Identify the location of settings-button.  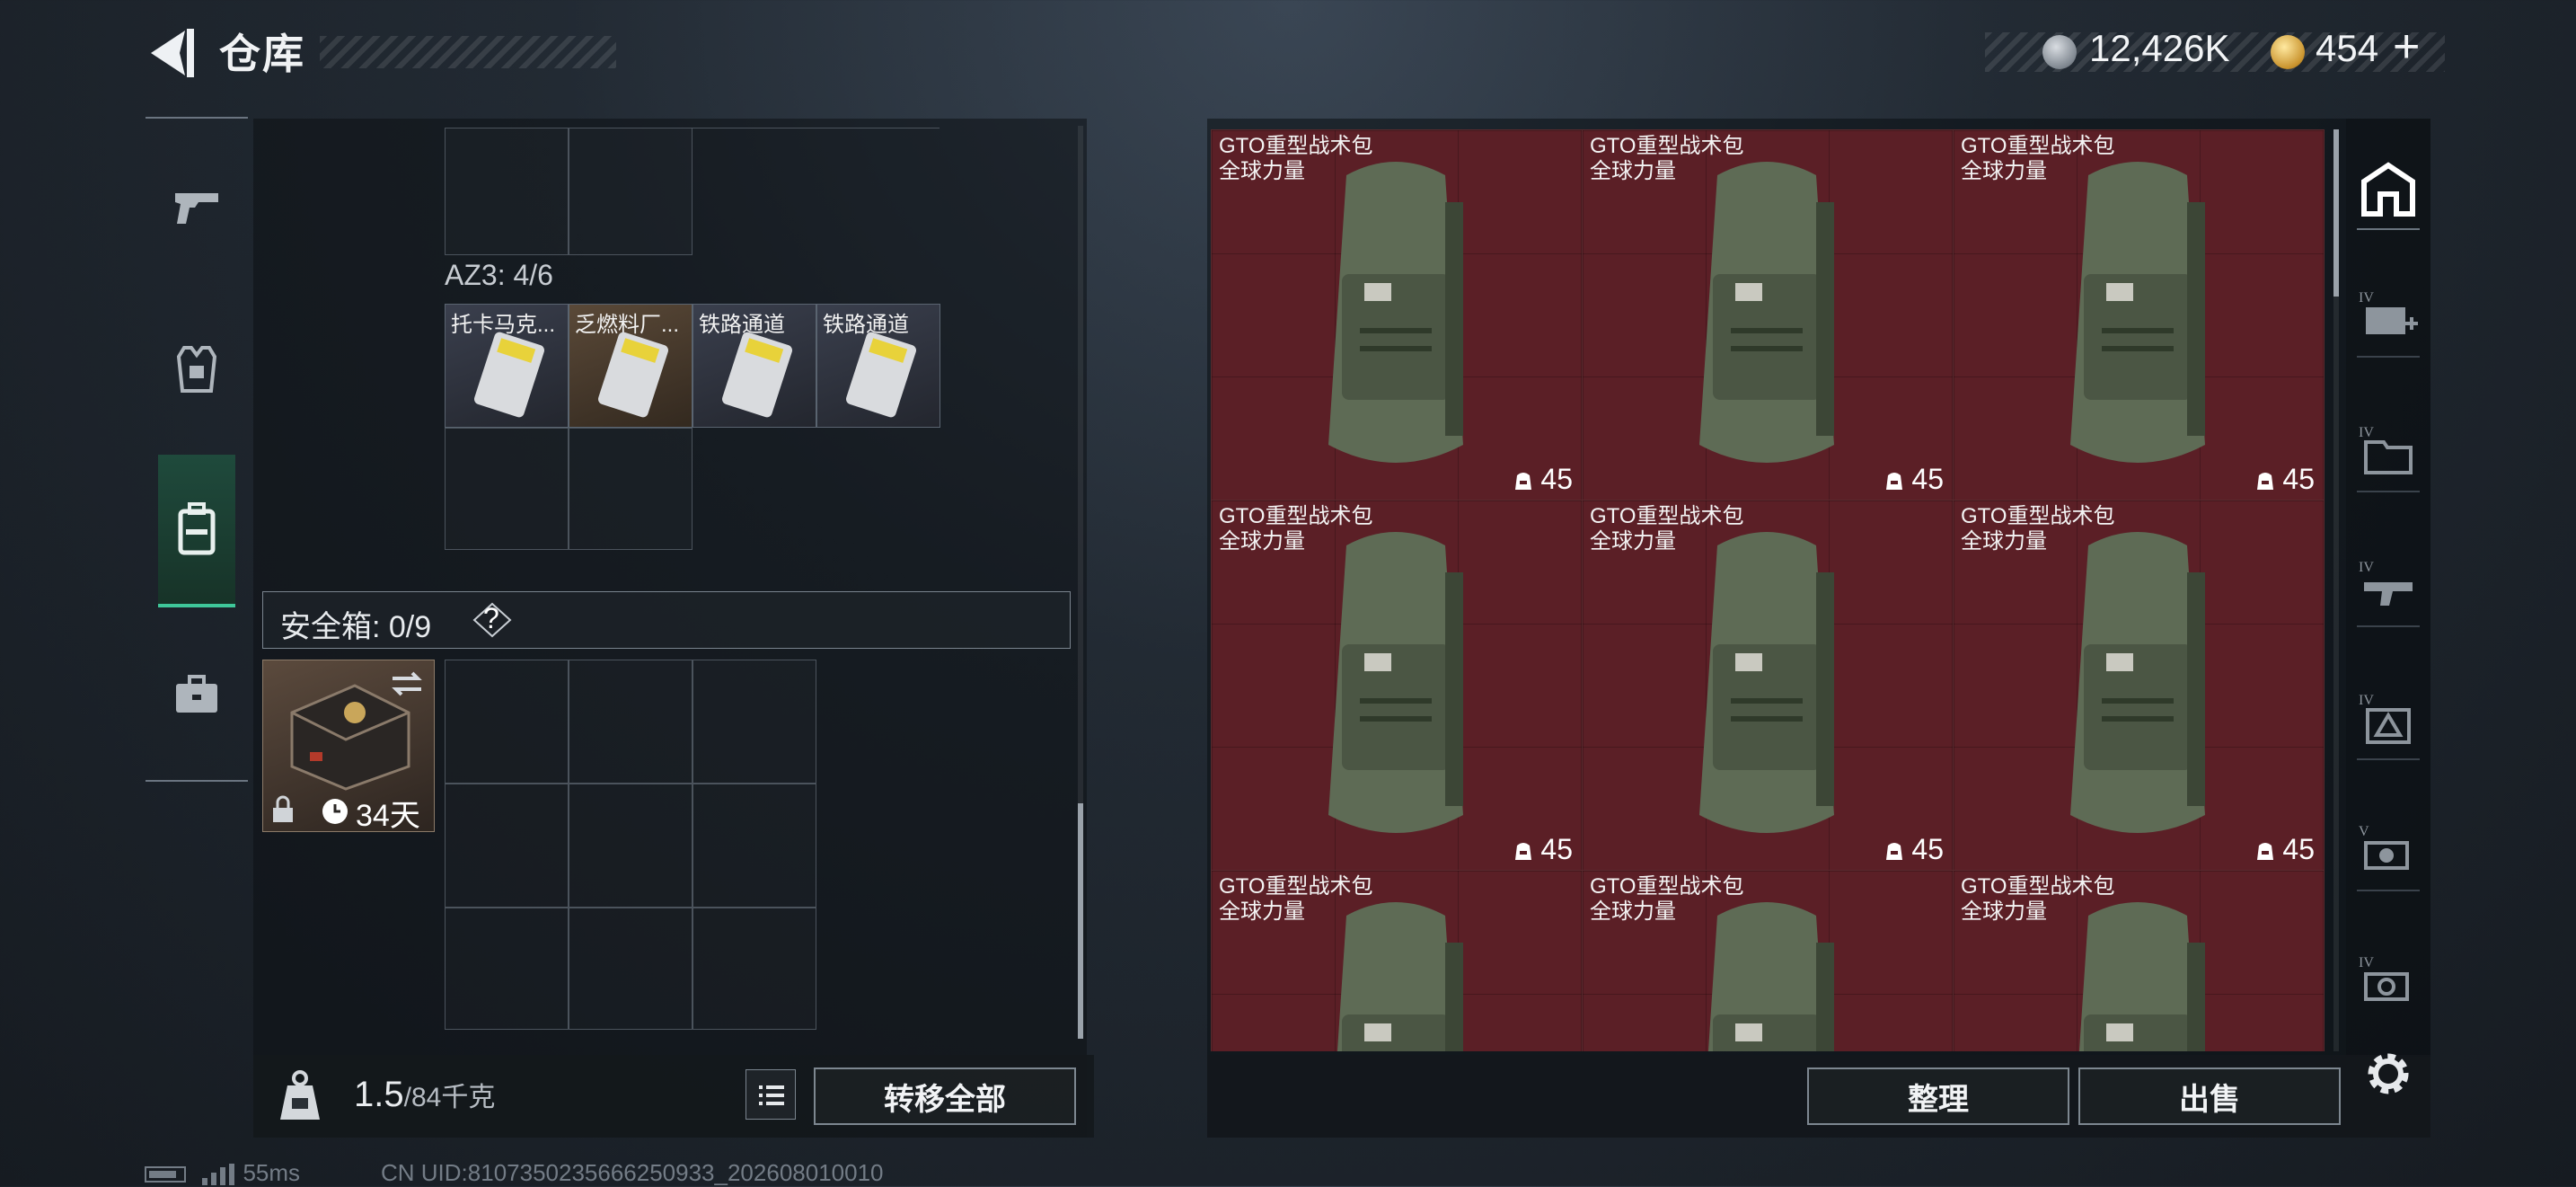
(2388, 1074).